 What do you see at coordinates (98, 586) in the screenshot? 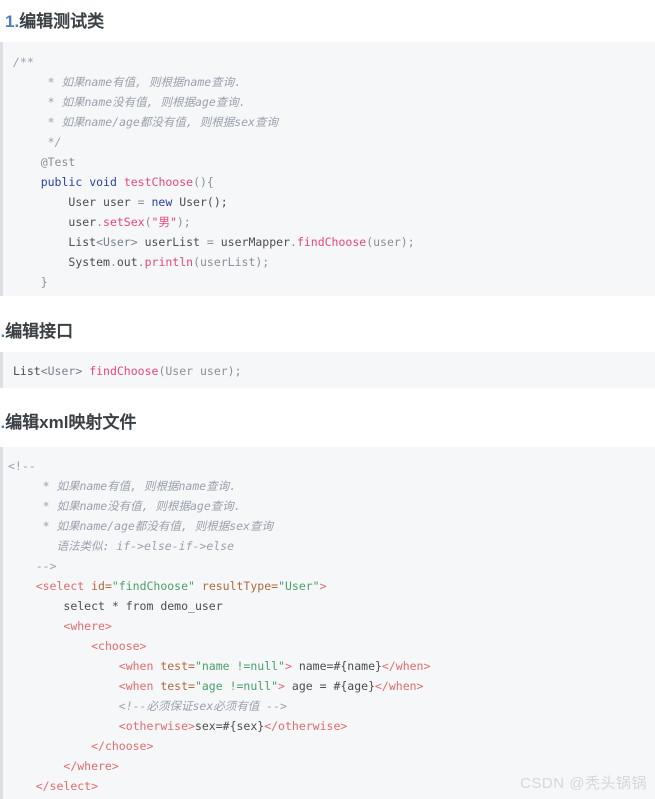
I see `code-token-select-attr-id-name: id=` at bounding box center [98, 586].